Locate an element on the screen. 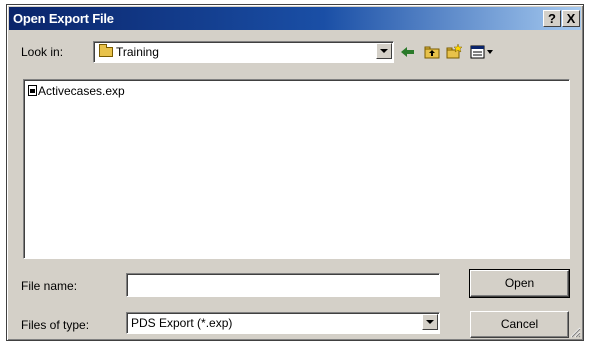 The image size is (590, 347). title-bar: Open Export File ? X is located at coordinates (295, 18).